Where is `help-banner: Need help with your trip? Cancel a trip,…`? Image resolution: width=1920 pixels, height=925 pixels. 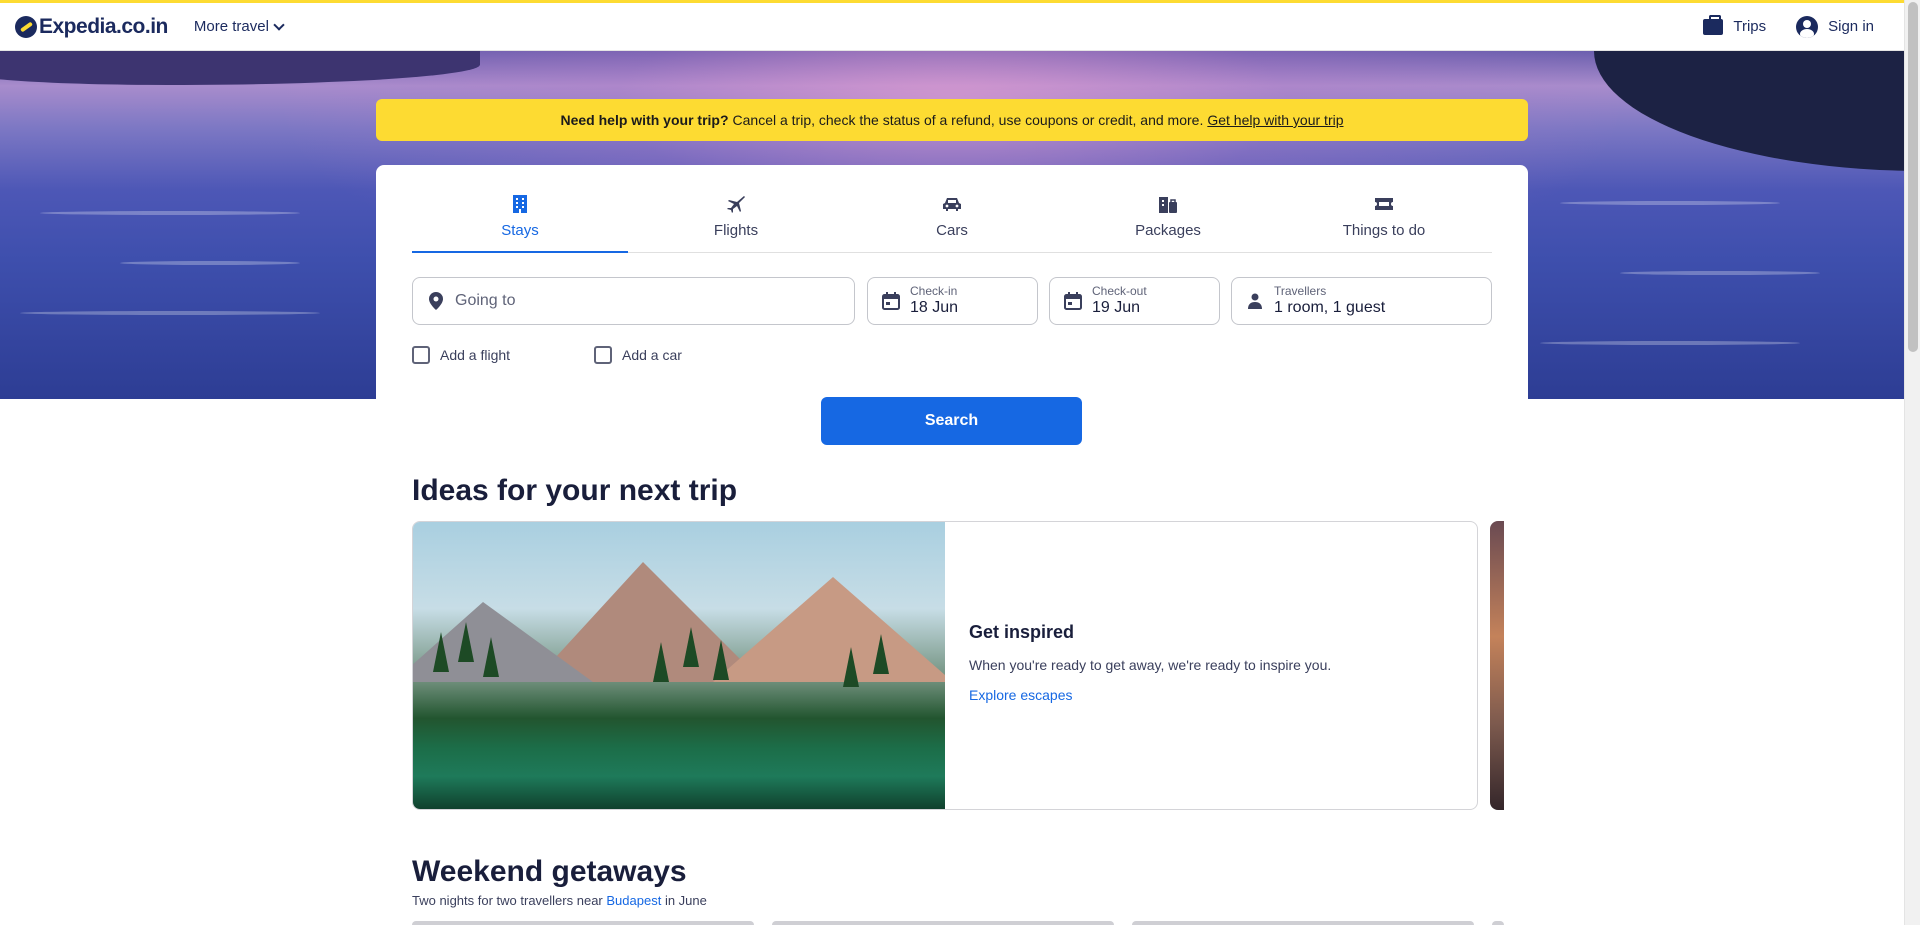 help-banner: Need help with your trip? Cancel a trip,… is located at coordinates (952, 120).